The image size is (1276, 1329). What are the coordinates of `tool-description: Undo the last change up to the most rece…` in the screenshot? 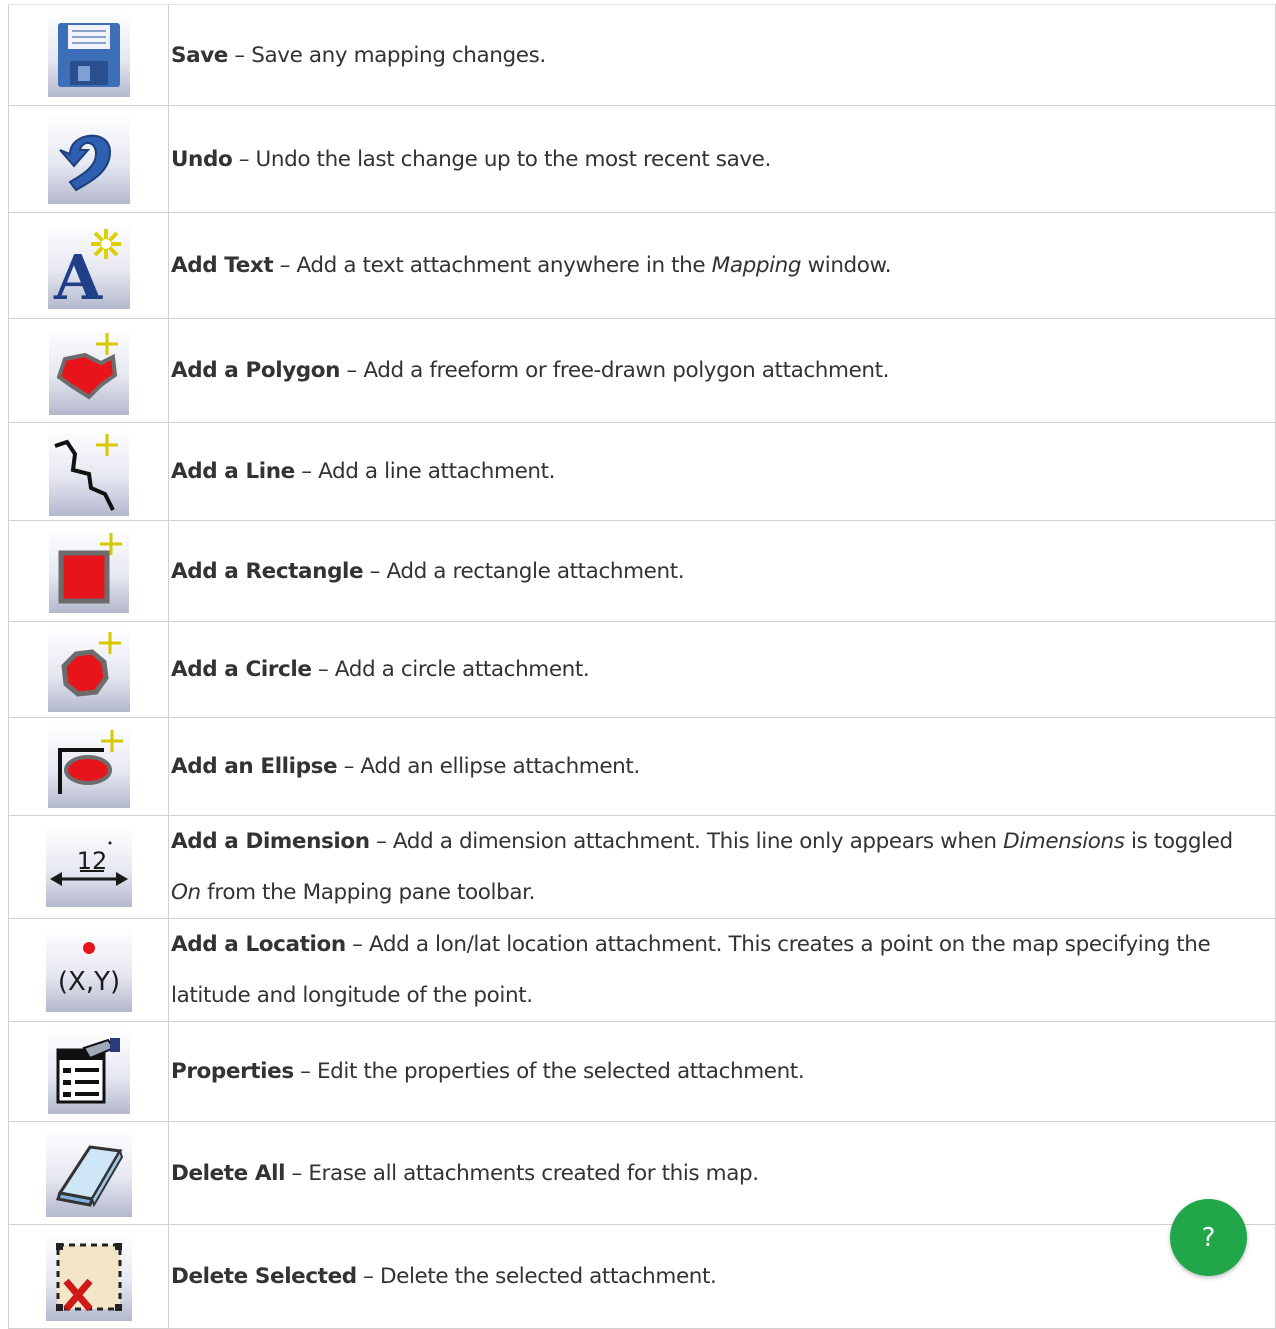 It's located at (513, 159).